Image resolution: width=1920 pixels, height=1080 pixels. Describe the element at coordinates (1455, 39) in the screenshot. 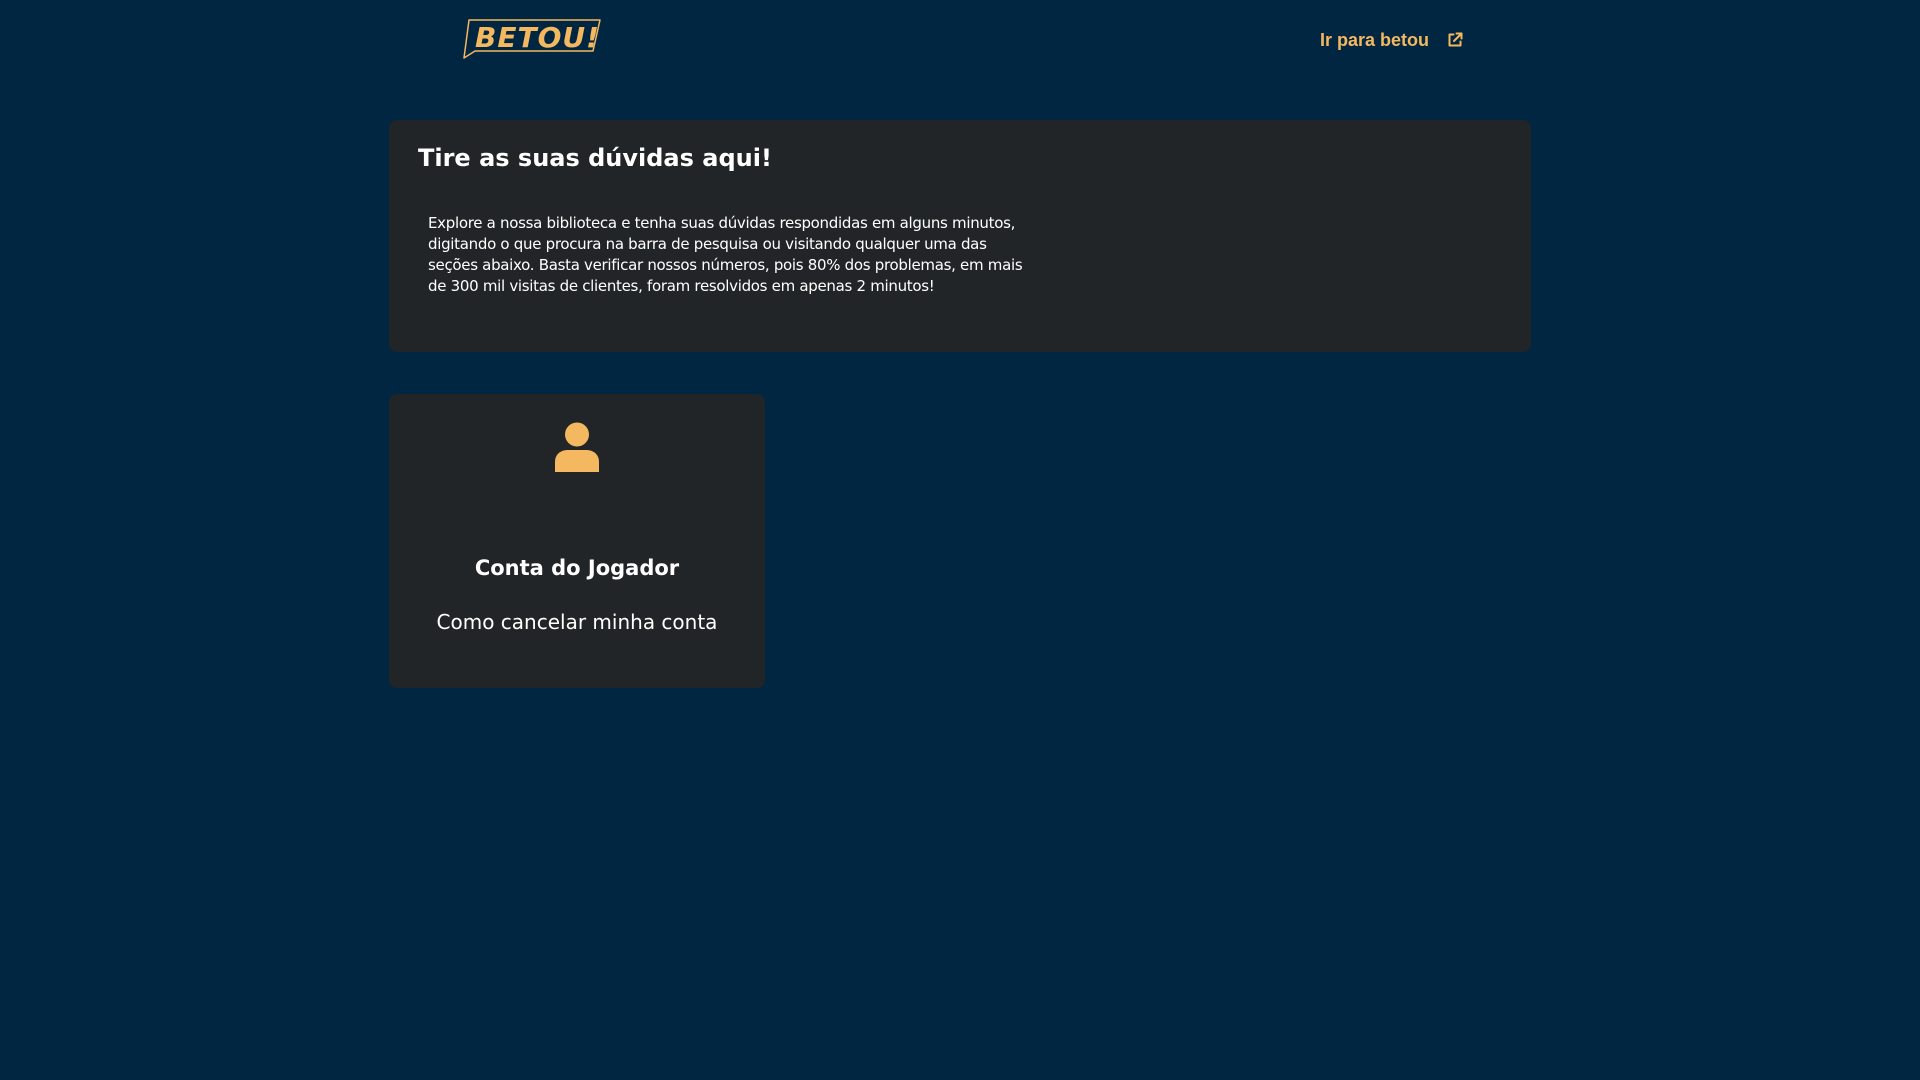

I see `external-link-icon` at that location.